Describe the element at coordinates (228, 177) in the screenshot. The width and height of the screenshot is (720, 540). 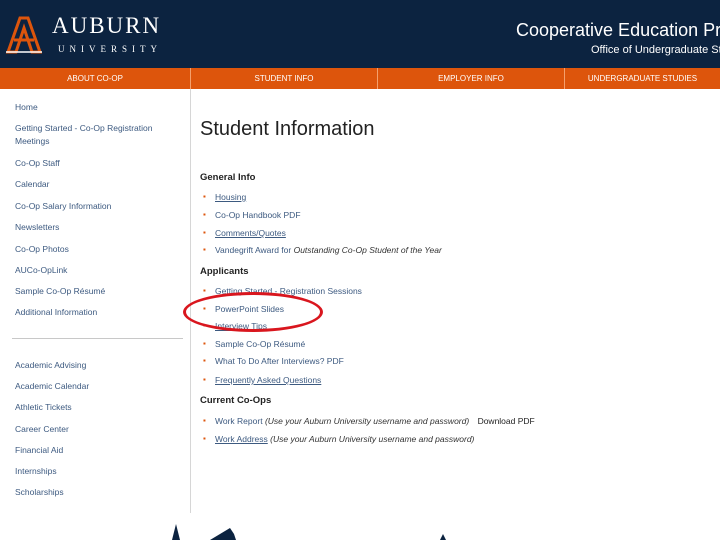
I see `section-heading-general-info: General Info` at that location.